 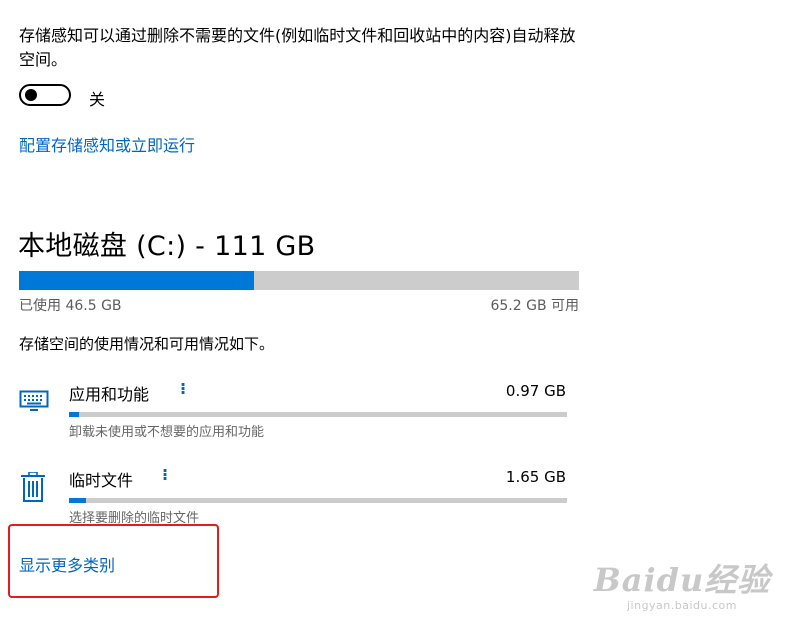 What do you see at coordinates (300, 491) in the screenshot?
I see `category-temp-files: 临时文件 ⁝ 1.65 GB 选择要删除的临时文件` at bounding box center [300, 491].